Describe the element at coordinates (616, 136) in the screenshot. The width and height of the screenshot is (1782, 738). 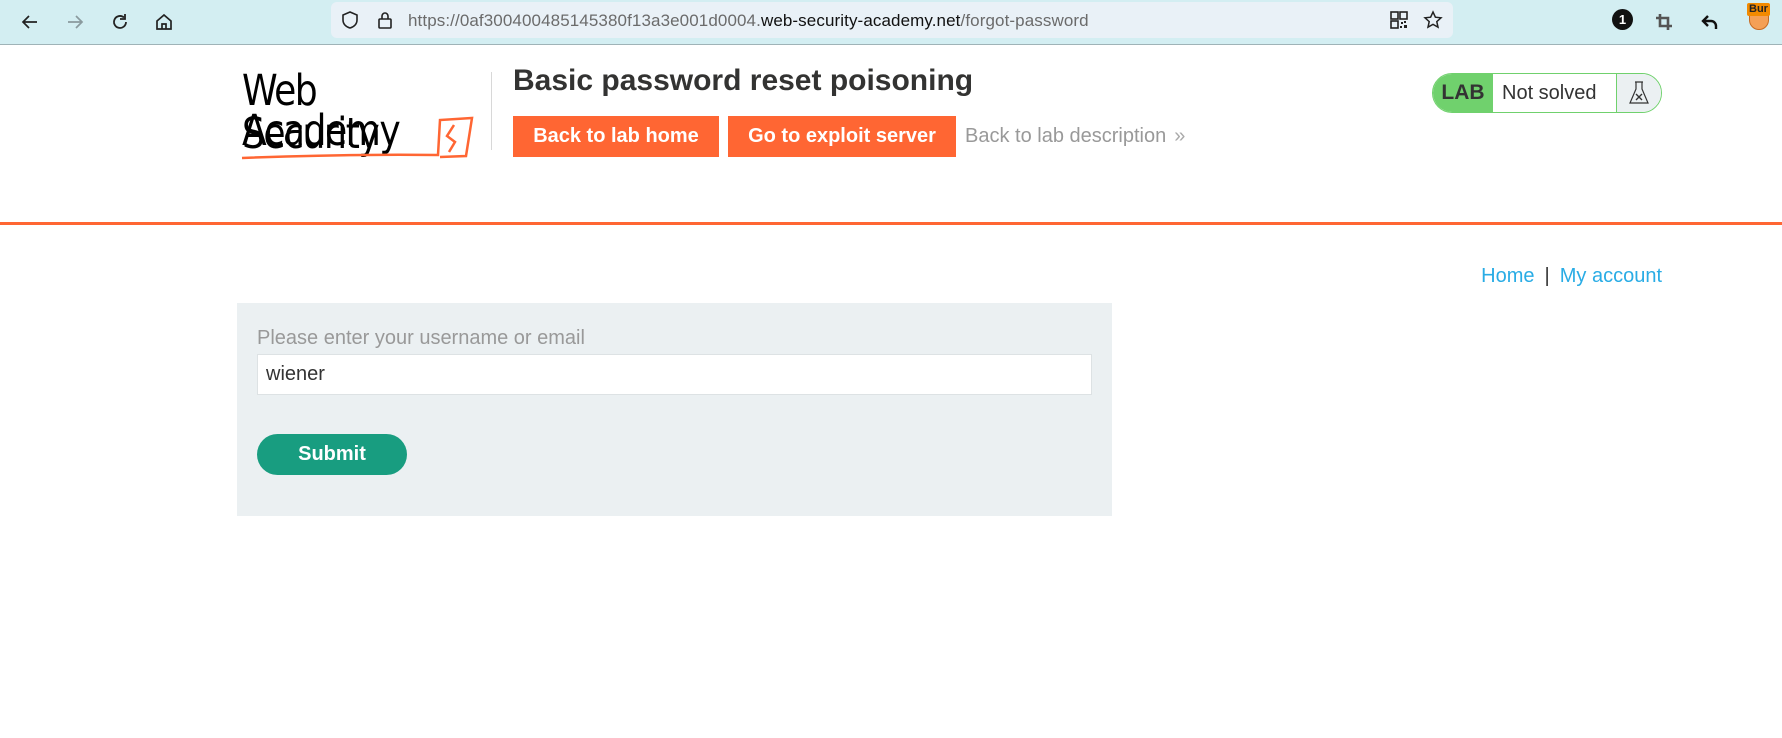
I see `back-to-lab-home-button: Back to lab home` at that location.